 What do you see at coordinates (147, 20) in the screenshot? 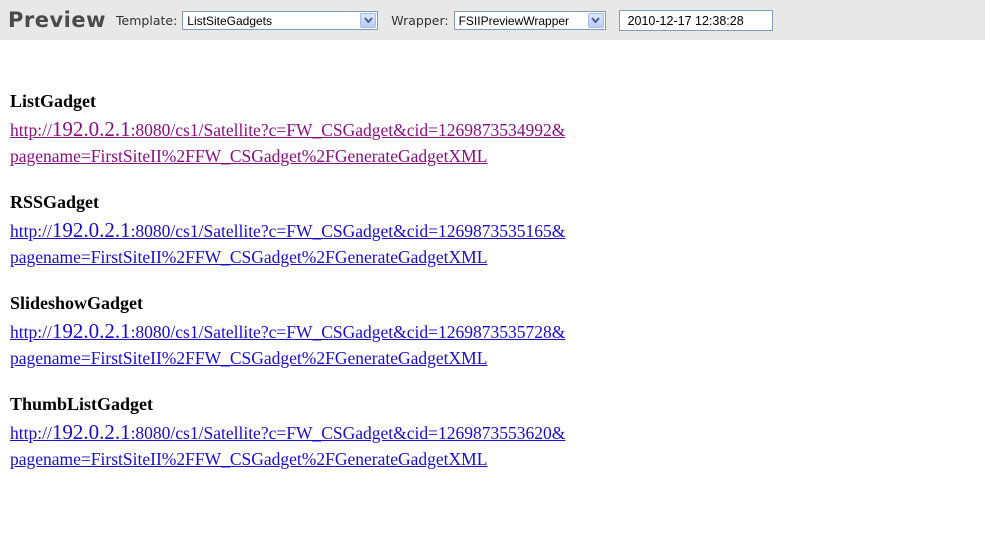
I see `template-label: Template:` at bounding box center [147, 20].